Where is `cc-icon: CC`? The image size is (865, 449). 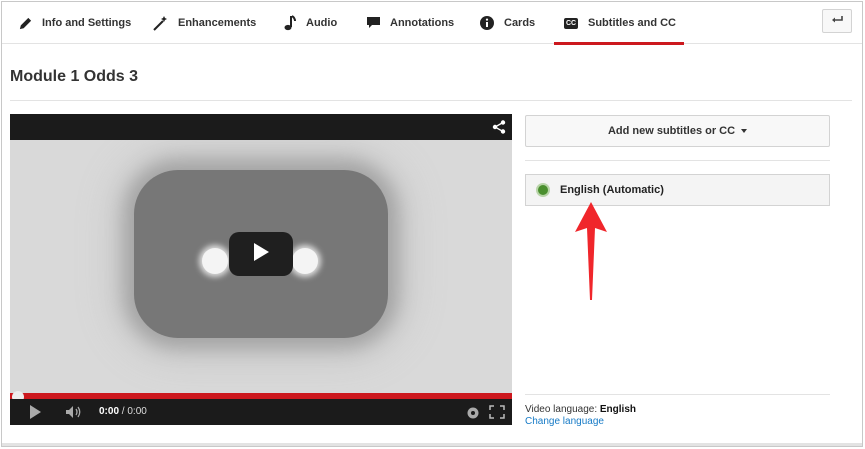 cc-icon: CC is located at coordinates (571, 23).